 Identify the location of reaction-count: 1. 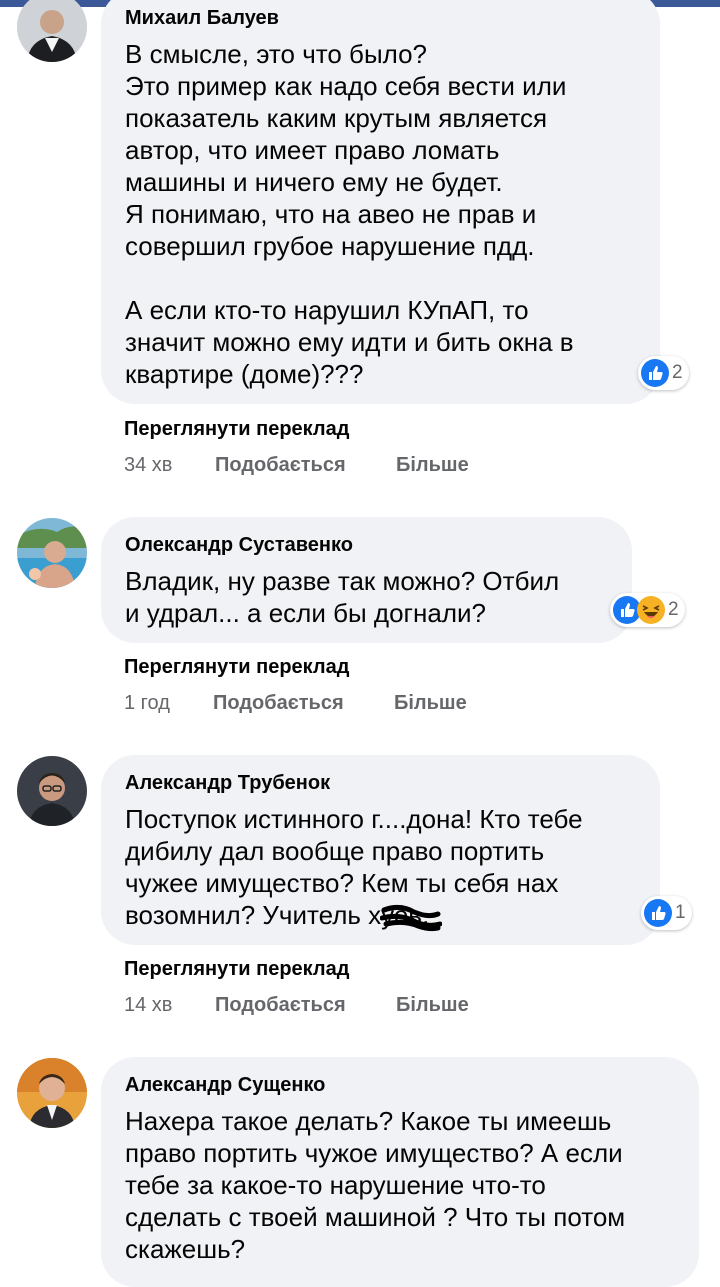
(680, 912).